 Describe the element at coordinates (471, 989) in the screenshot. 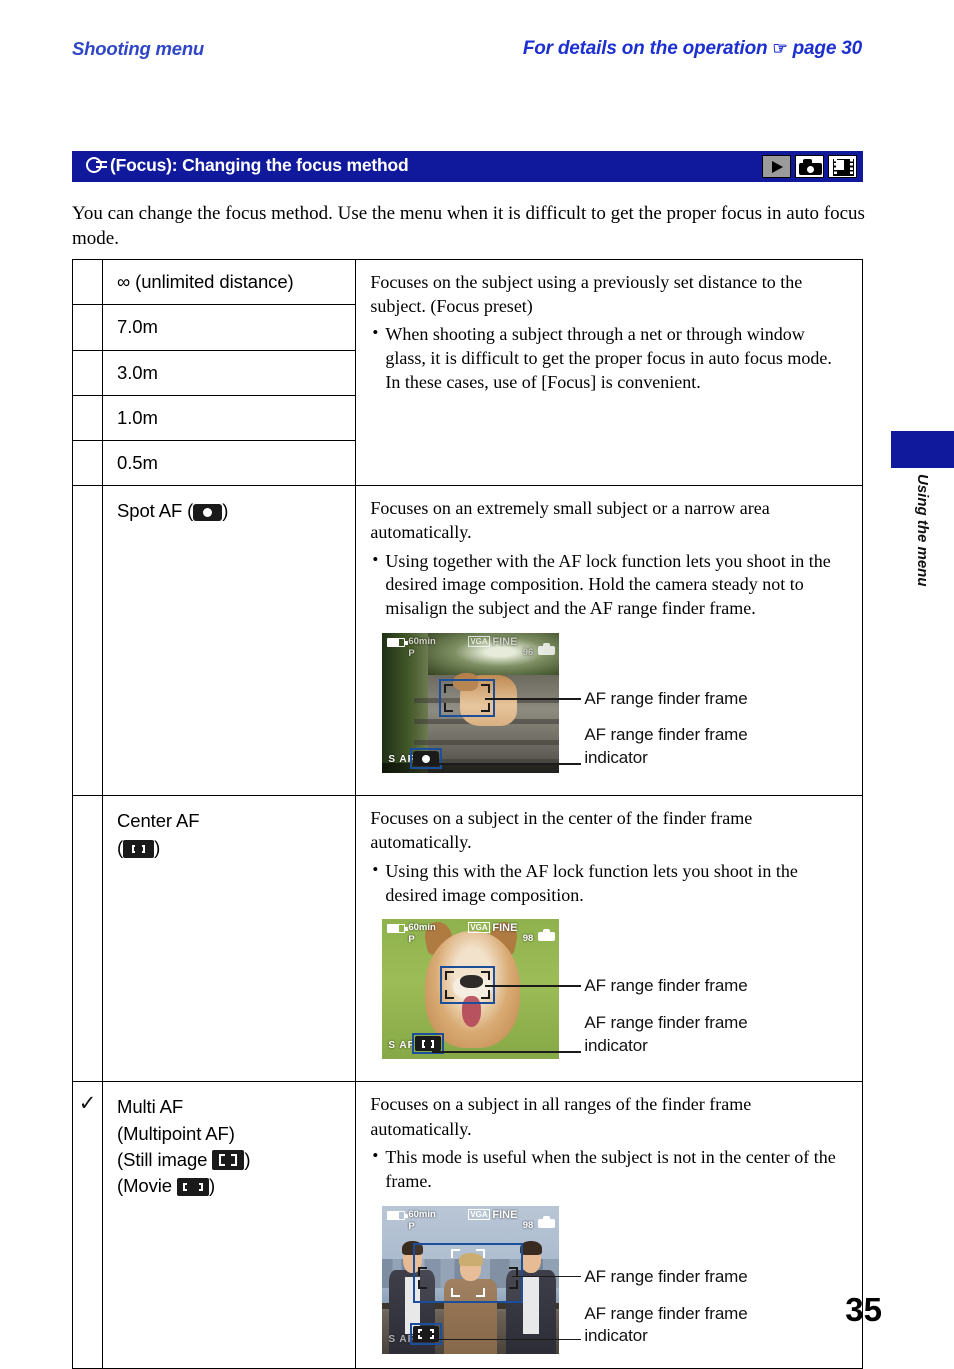

I see `camera-screenshot-dog-face: 60min P VGA FINE 98 S AF` at that location.